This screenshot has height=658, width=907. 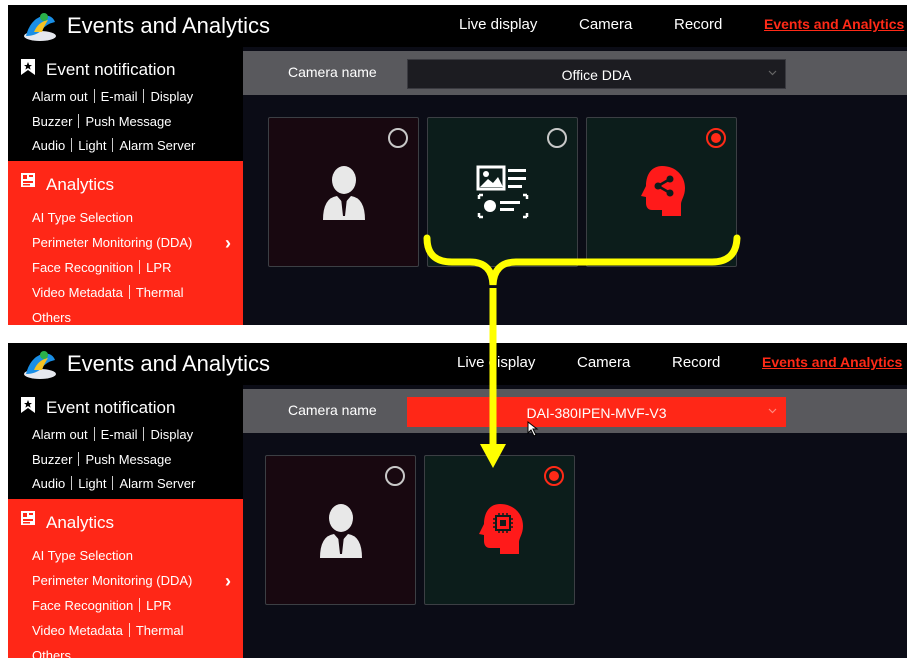 I want to click on radio-video-metadata, so click(x=557, y=138).